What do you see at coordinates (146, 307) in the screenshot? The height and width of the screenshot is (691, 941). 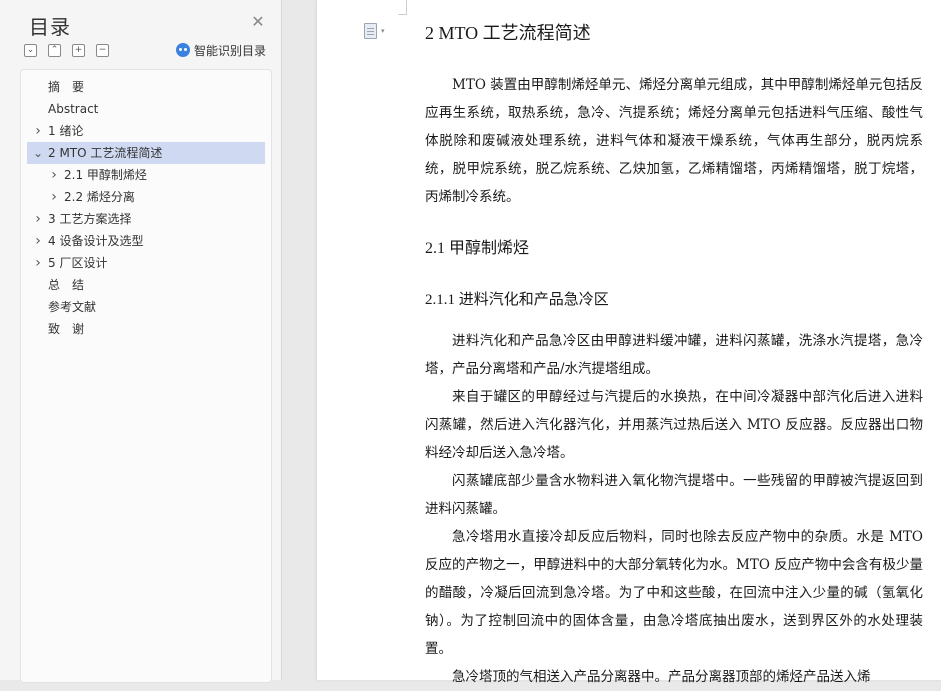 I see `toc-item: 参考文献` at bounding box center [146, 307].